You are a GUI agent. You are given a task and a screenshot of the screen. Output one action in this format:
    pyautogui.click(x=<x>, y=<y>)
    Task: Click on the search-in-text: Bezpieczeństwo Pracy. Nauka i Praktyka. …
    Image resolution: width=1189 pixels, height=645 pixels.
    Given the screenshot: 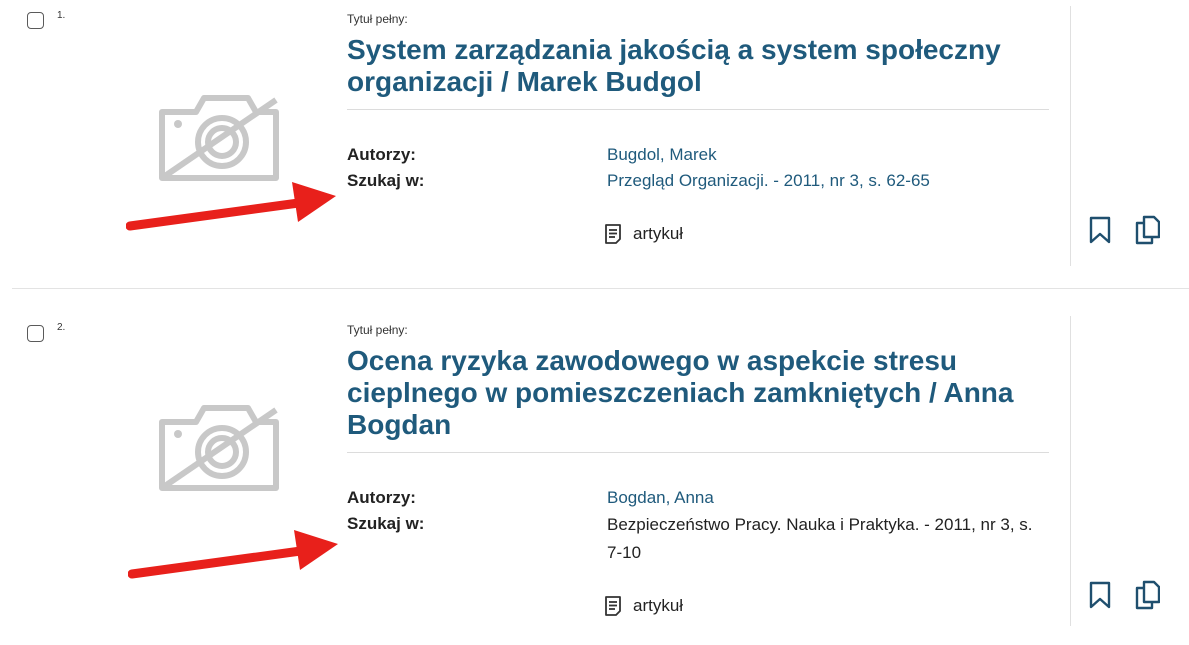 What is the action you would take?
    pyautogui.click(x=820, y=538)
    